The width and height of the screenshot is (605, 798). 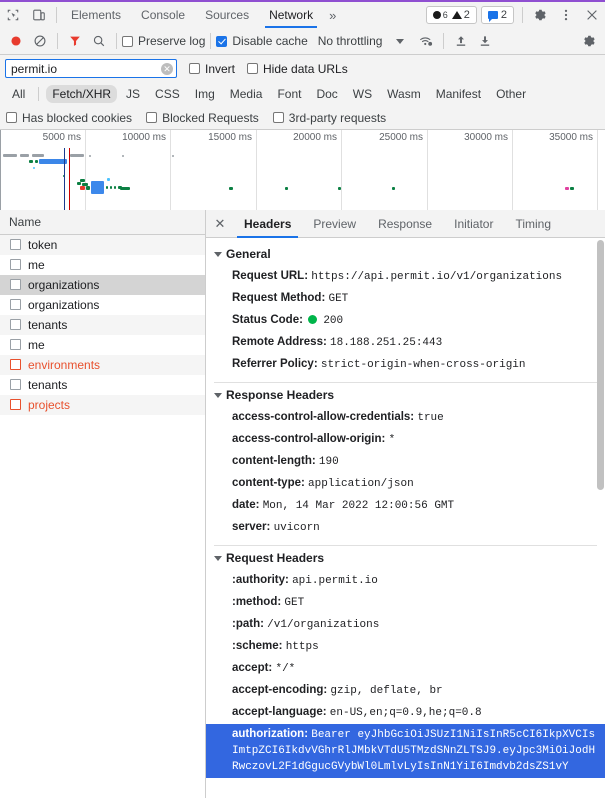 What do you see at coordinates (205, 94) in the screenshot?
I see `type-filter-img: Img` at bounding box center [205, 94].